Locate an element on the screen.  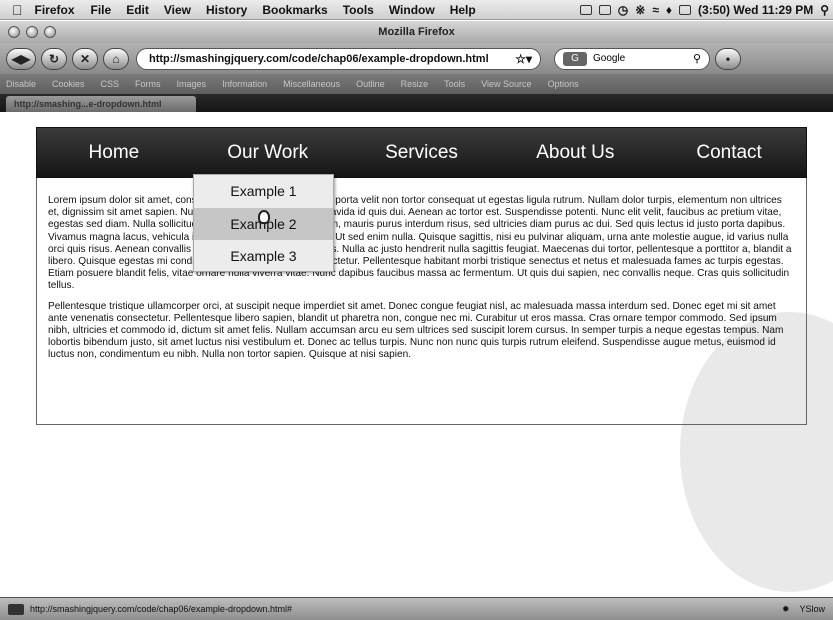
spotlight-icon: ⚲ is located at coordinates (824, 10).